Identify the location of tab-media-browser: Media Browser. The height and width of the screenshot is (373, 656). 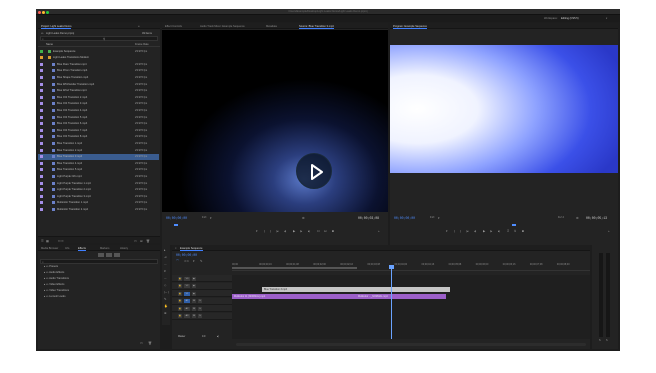
(49, 248).